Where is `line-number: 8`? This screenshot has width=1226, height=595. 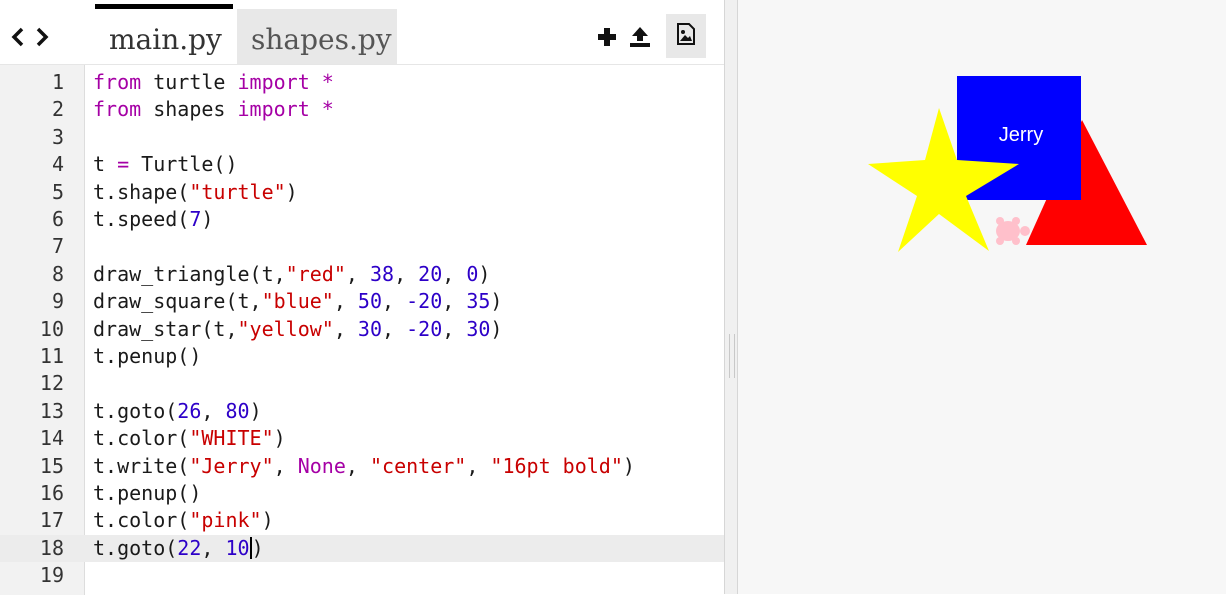 line-number: 8 is located at coordinates (57, 273).